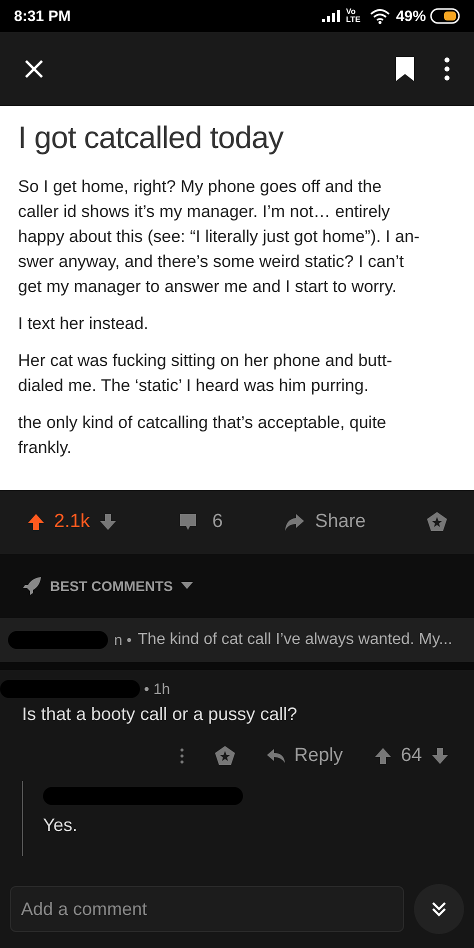  I want to click on bookmark-icon, so click(405, 69).